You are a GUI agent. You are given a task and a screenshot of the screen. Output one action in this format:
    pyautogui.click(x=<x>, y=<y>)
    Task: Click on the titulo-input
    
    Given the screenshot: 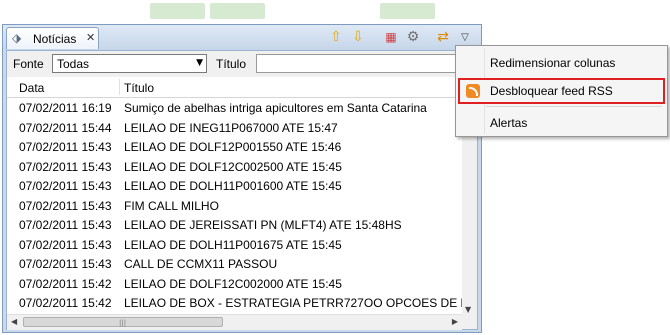 What is the action you would take?
    pyautogui.click(x=366, y=63)
    